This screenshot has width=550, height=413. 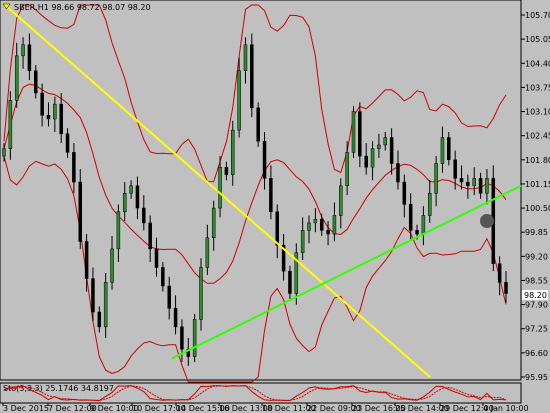 What do you see at coordinates (506, 408) in the screenshot?
I see `time-tick-label: 4 Jan 10:00` at bounding box center [506, 408].